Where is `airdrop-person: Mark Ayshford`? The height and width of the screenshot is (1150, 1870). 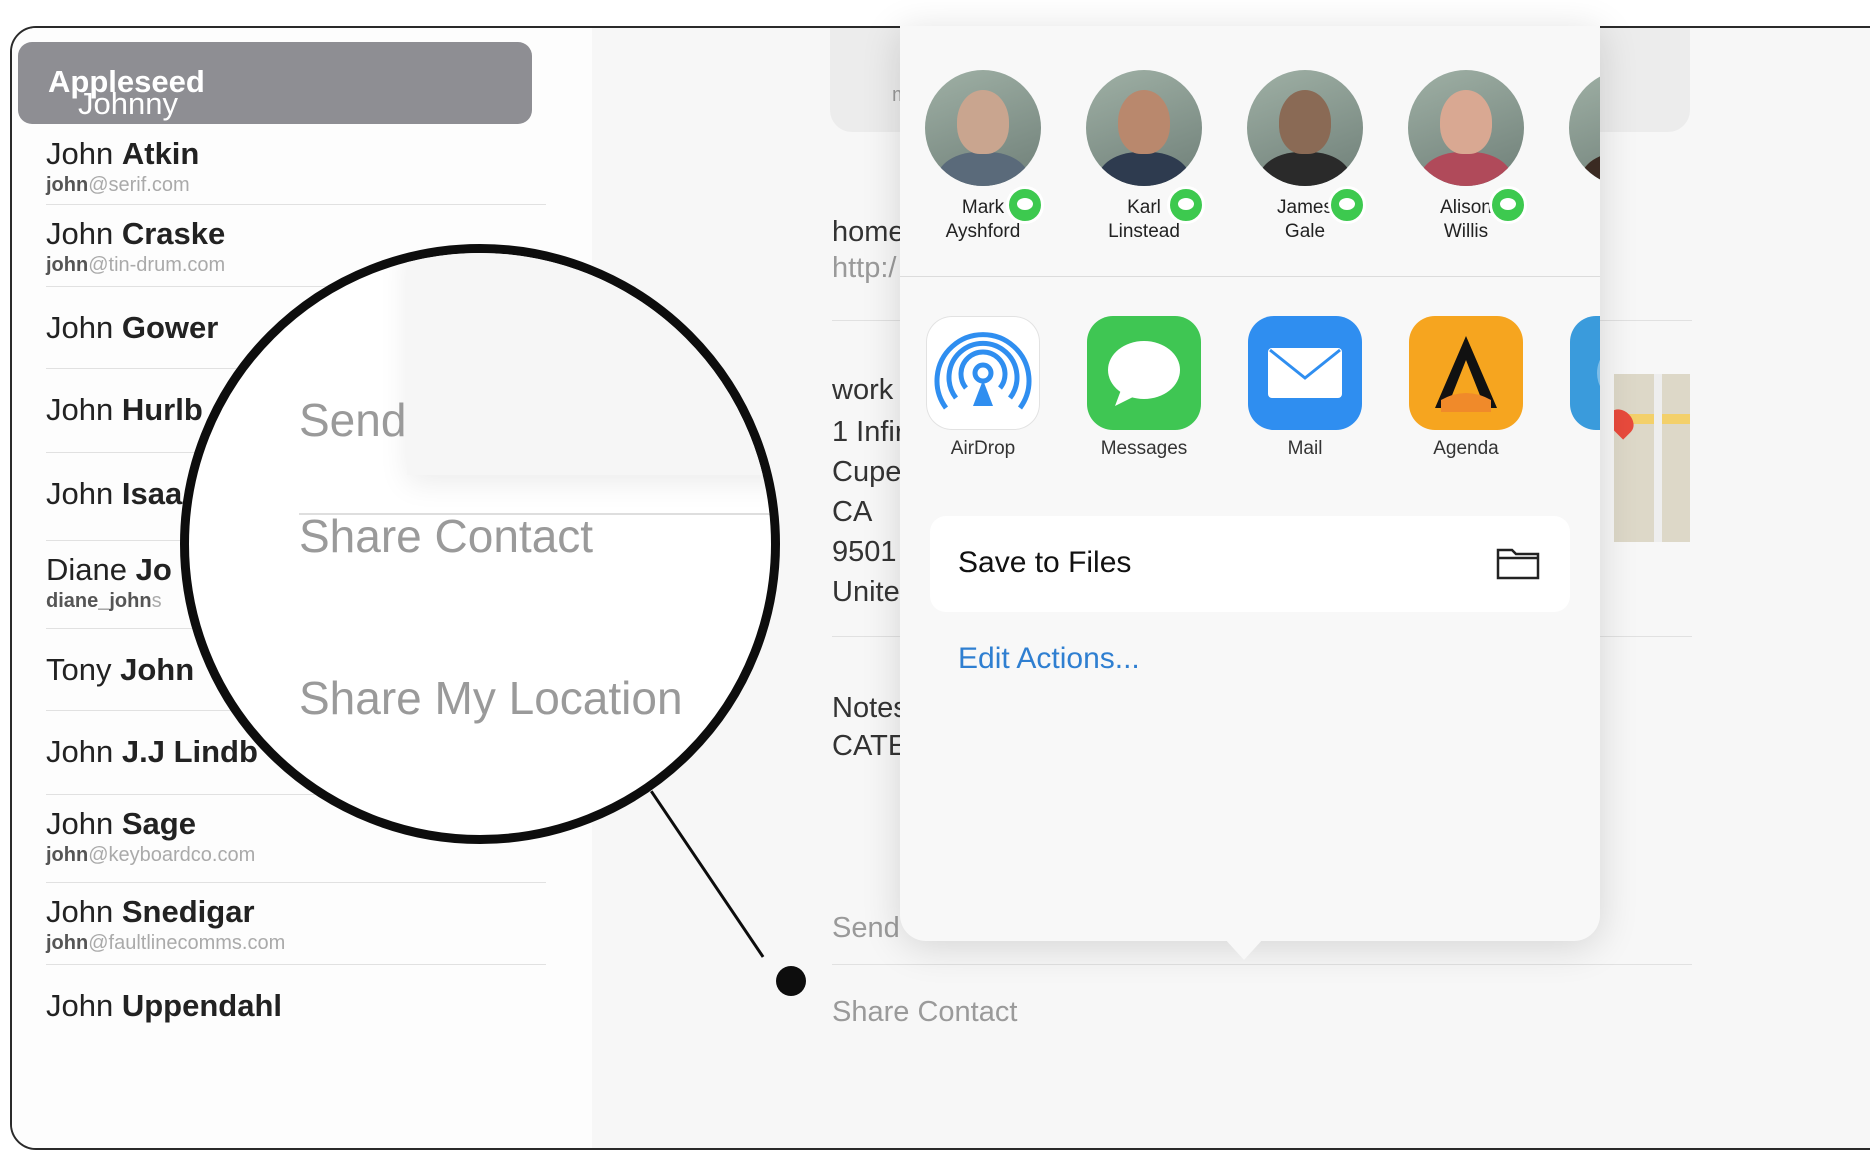
airdrop-person: Mark Ayshford is located at coordinates (983, 157).